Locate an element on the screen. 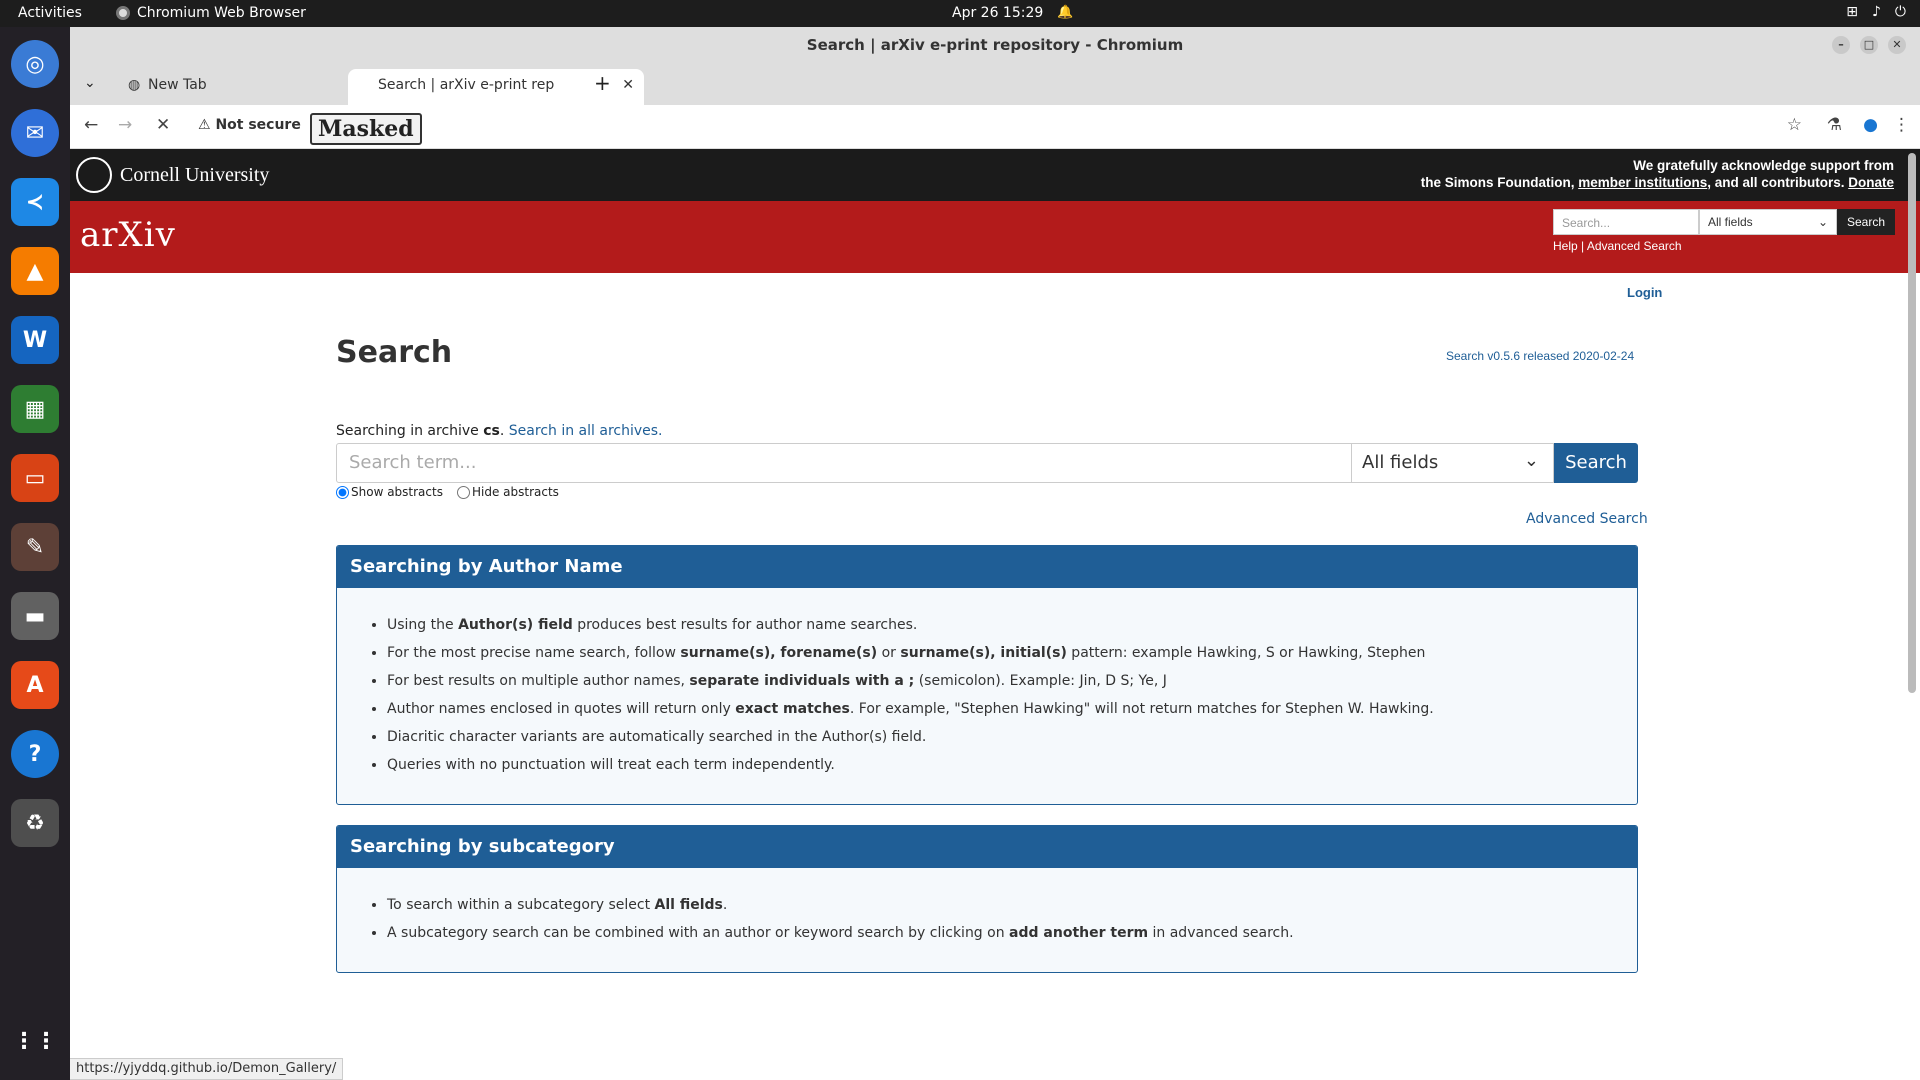  archive-pre: Searching in archive is located at coordinates (410, 431).